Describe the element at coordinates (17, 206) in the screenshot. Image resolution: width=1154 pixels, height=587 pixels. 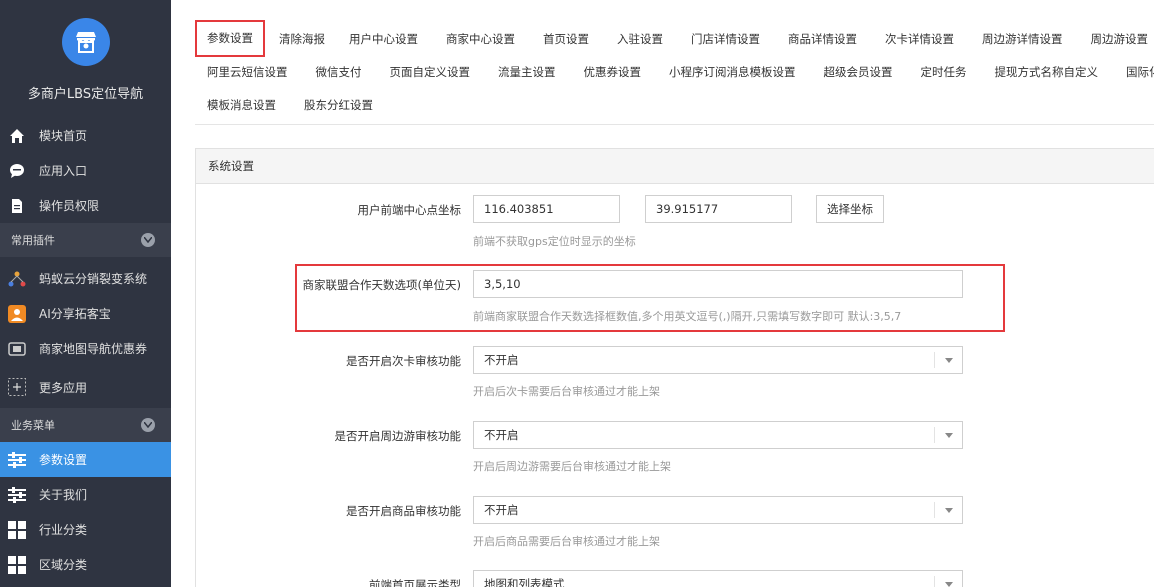
I see `document-icon` at that location.